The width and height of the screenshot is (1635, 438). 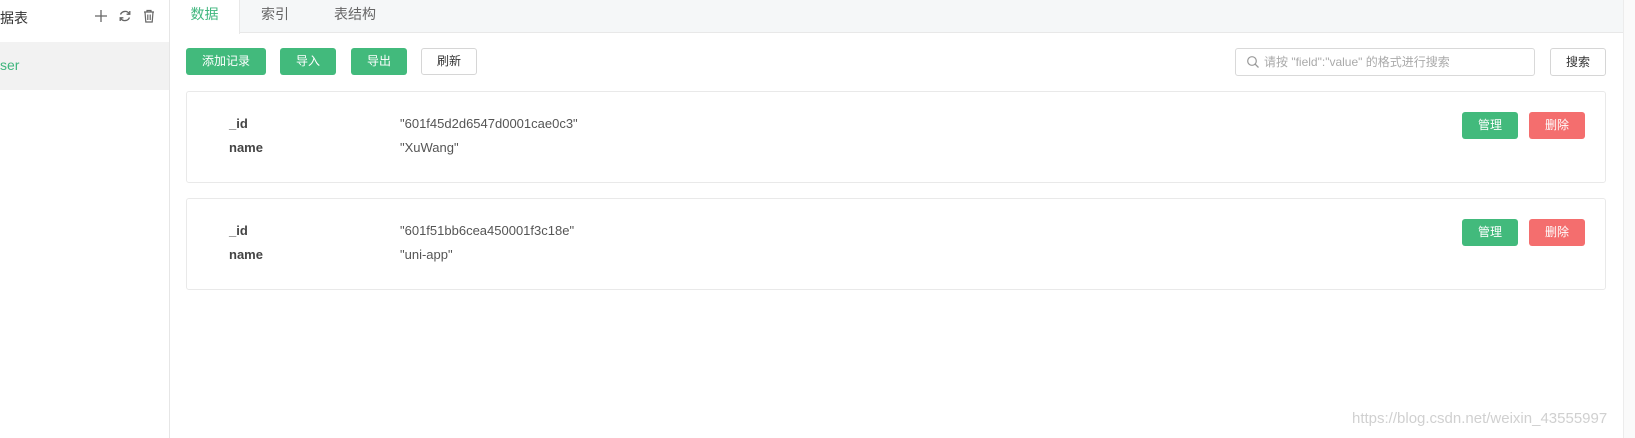 What do you see at coordinates (426, 254) in the screenshot?
I see `field-value: "uni-app"` at bounding box center [426, 254].